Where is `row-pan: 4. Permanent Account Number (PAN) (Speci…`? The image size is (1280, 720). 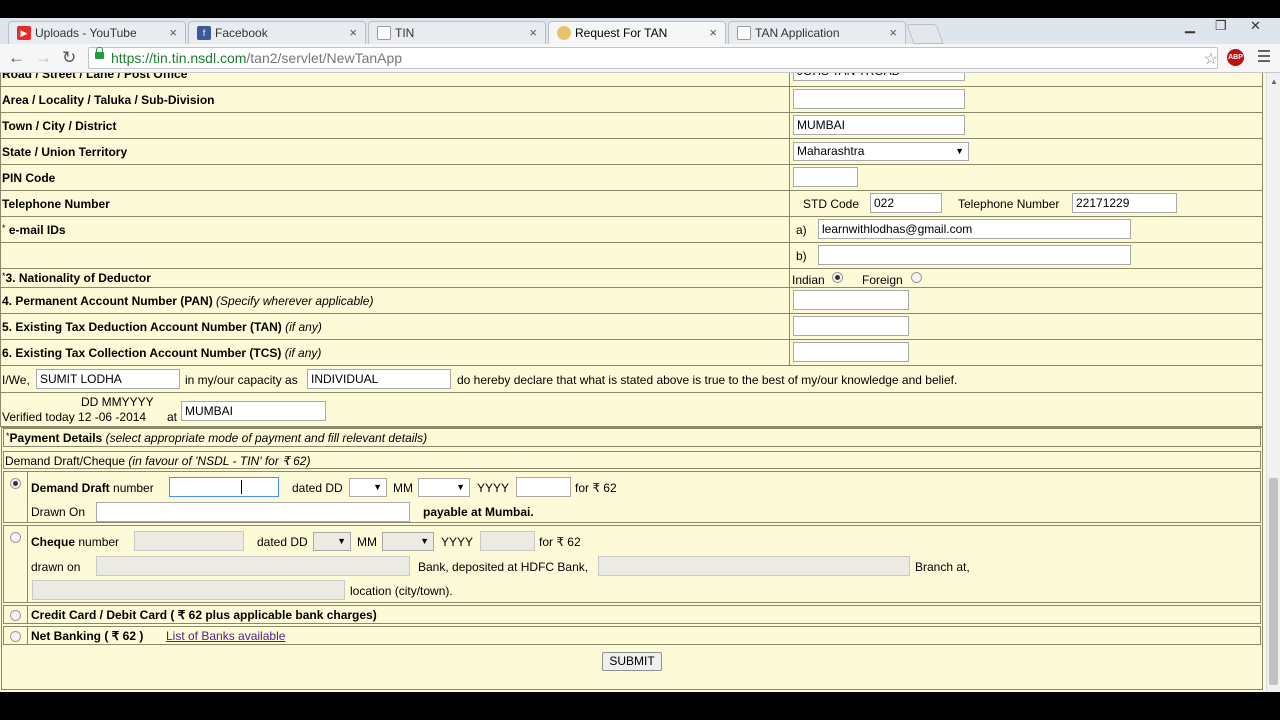 row-pan: 4. Permanent Account Number (PAN) (Speci… is located at coordinates (631, 301).